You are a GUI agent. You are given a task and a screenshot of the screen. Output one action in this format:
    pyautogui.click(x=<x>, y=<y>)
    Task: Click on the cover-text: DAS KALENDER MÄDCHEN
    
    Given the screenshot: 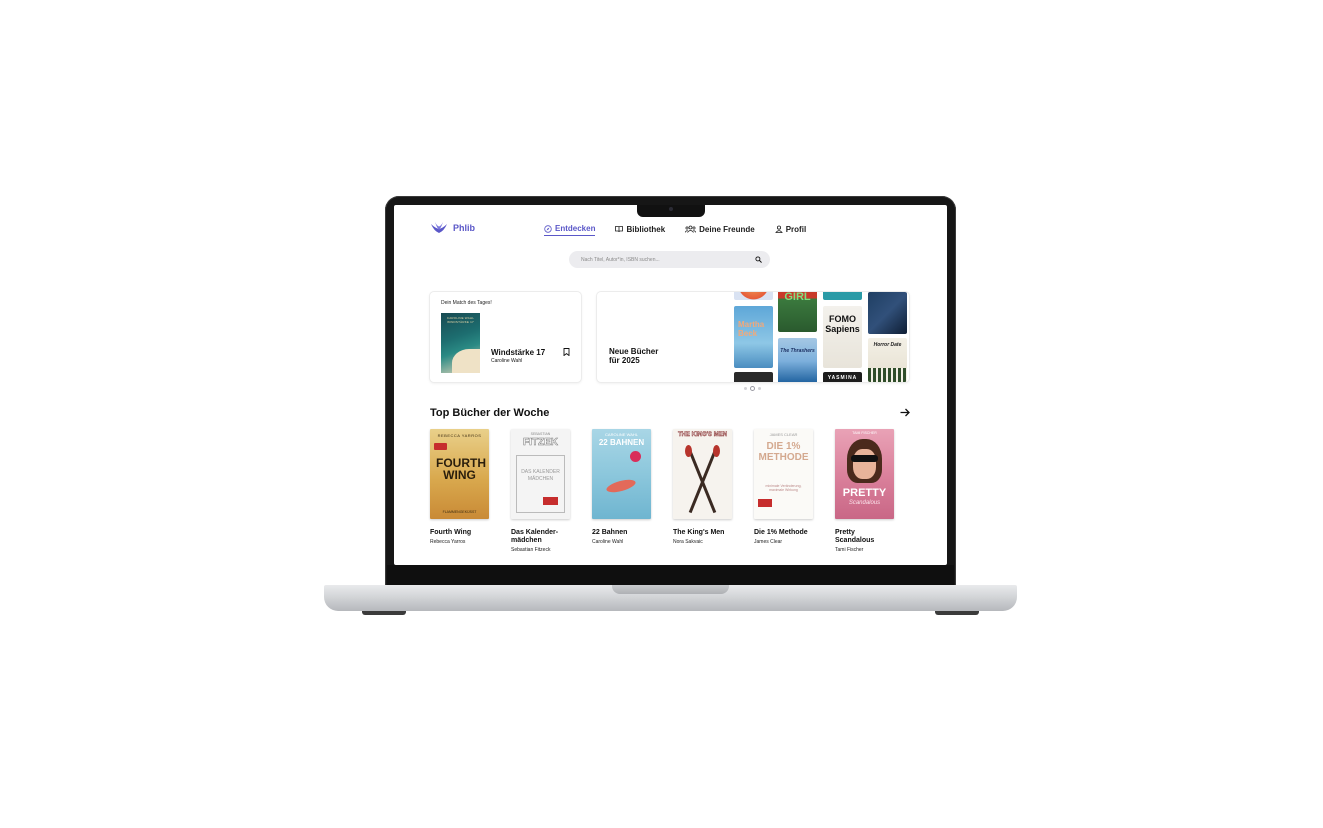 What is the action you would take?
    pyautogui.click(x=540, y=475)
    